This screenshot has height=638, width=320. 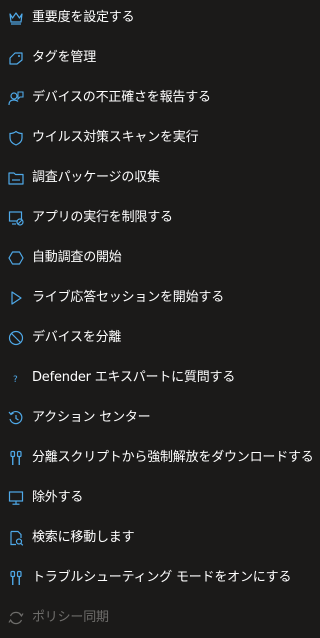 What do you see at coordinates (102, 217) in the screenshot?
I see `menu-item-label: アプリの実行を制限する` at bounding box center [102, 217].